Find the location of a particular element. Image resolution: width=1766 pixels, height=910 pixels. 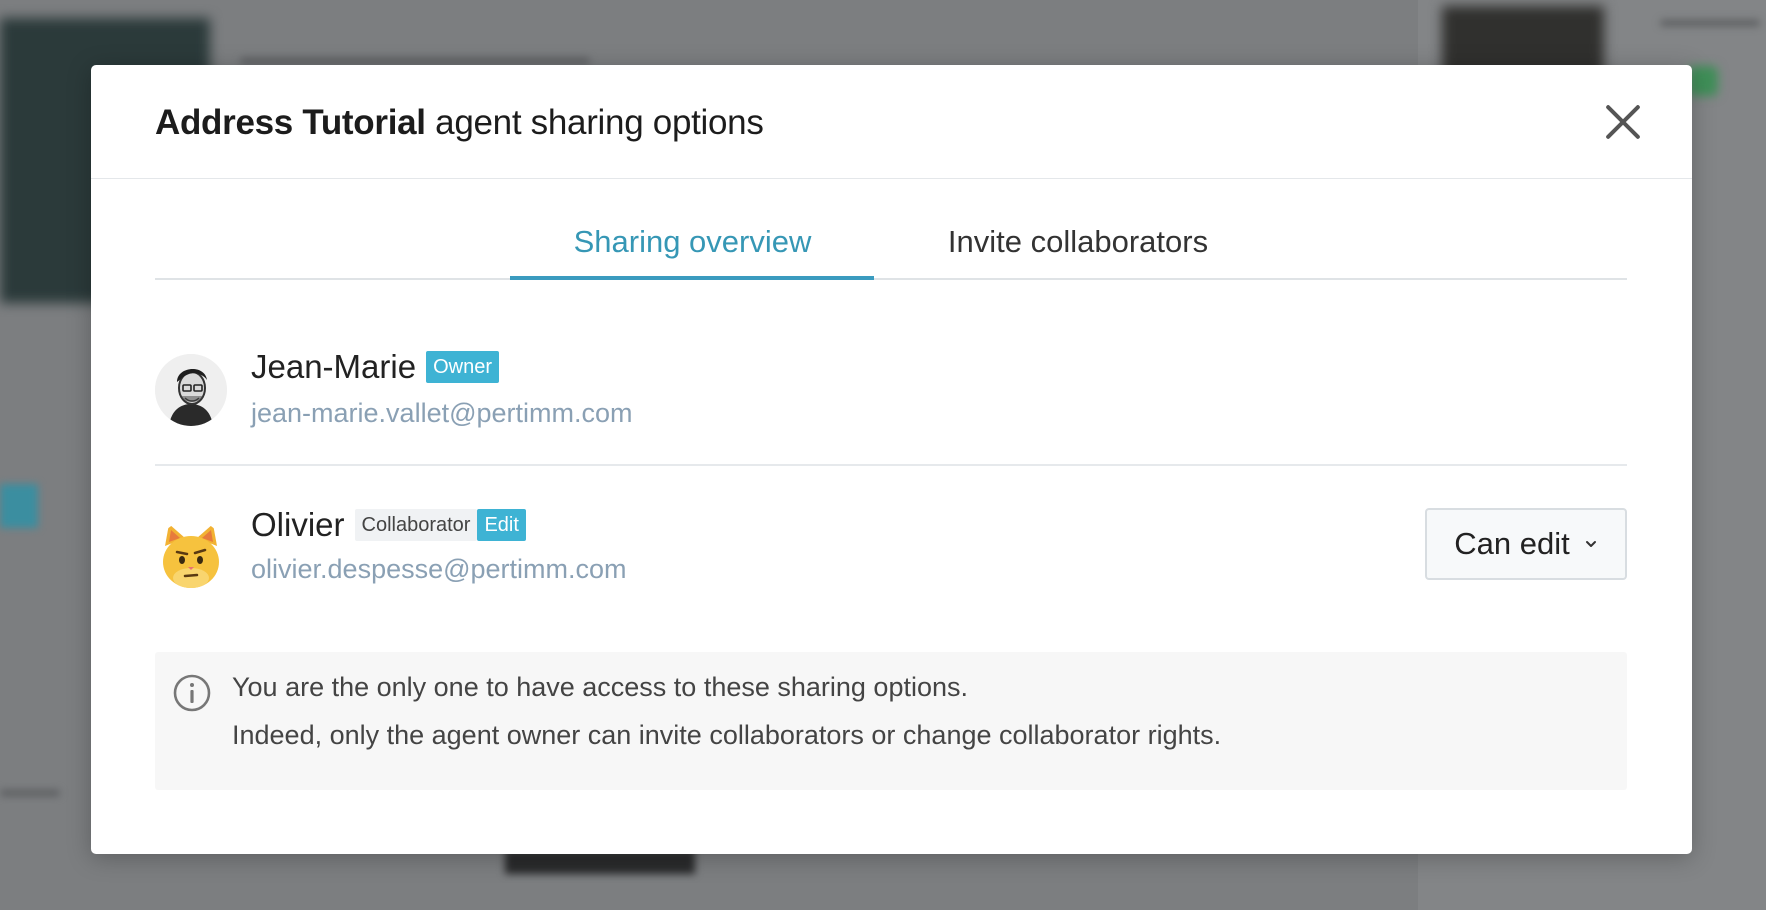

modal-header: Address Tutorial agent sharing options is located at coordinates (891, 122).